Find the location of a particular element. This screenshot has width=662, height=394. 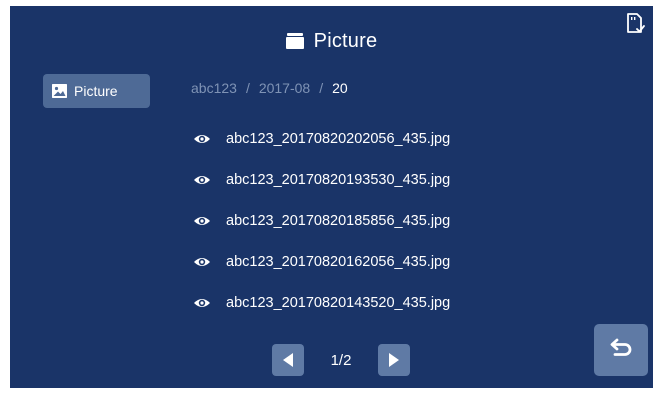

page-indicator: 1/2 is located at coordinates (341, 360).